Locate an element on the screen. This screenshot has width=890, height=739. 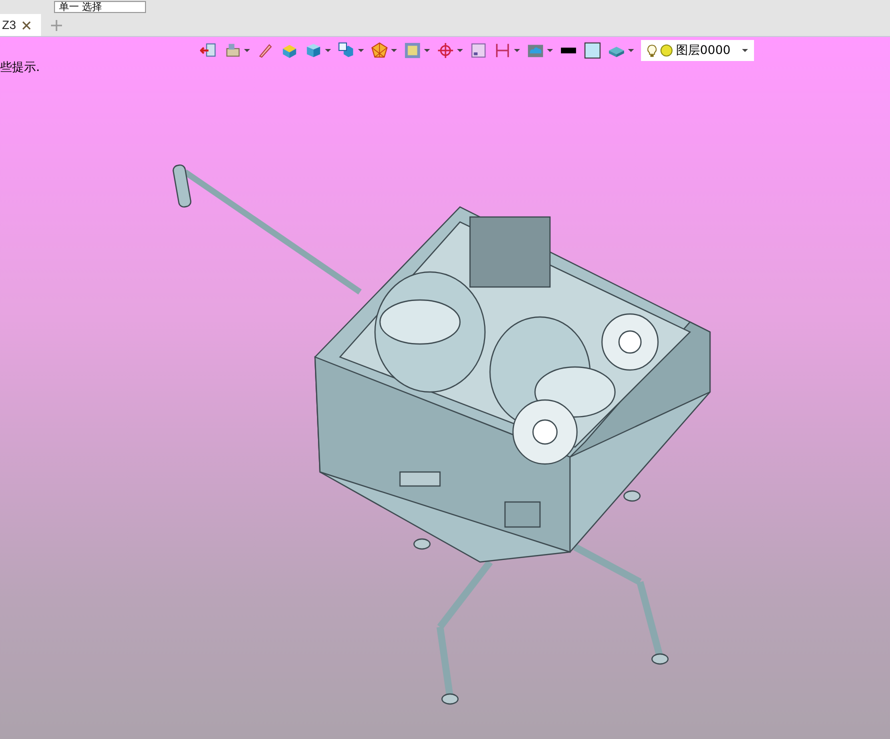
dimension-icon is located at coordinates (502, 50).